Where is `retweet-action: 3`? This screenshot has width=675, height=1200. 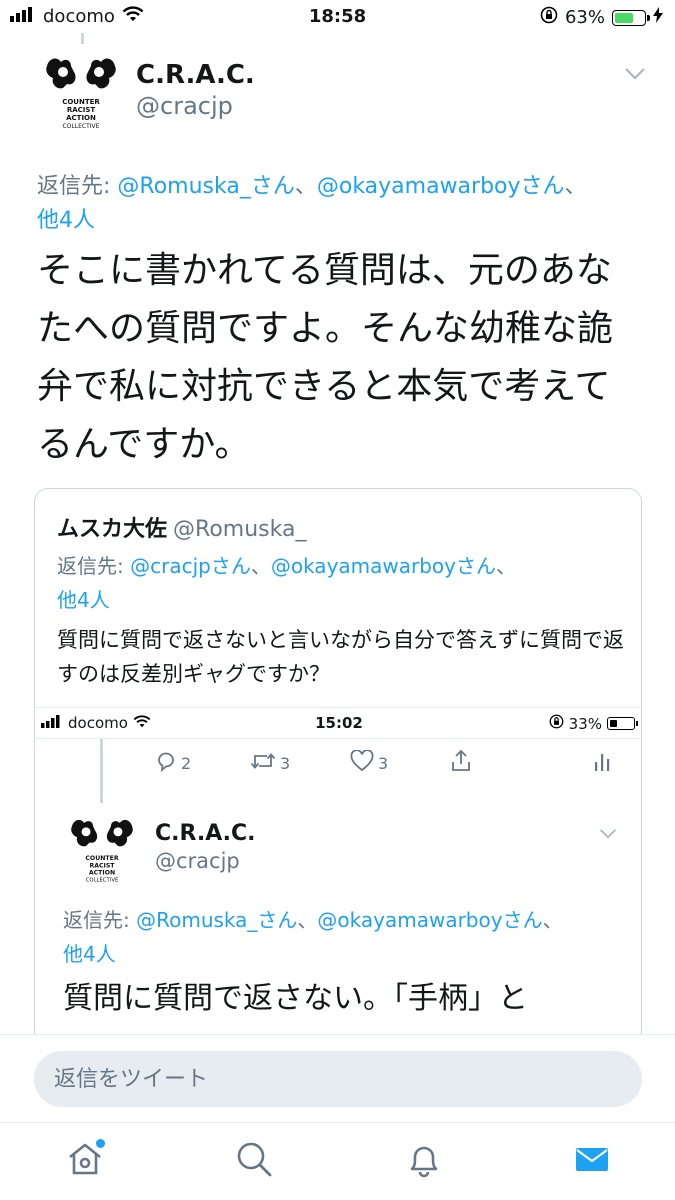 retweet-action: 3 is located at coordinates (270, 763).